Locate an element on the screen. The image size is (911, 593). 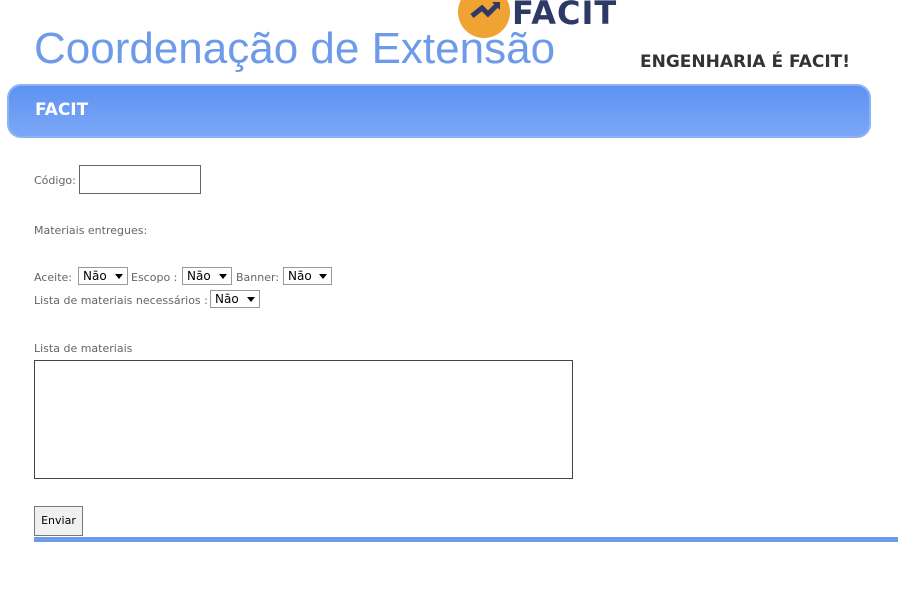
nav-bar: FACIT is located at coordinates (439, 111).